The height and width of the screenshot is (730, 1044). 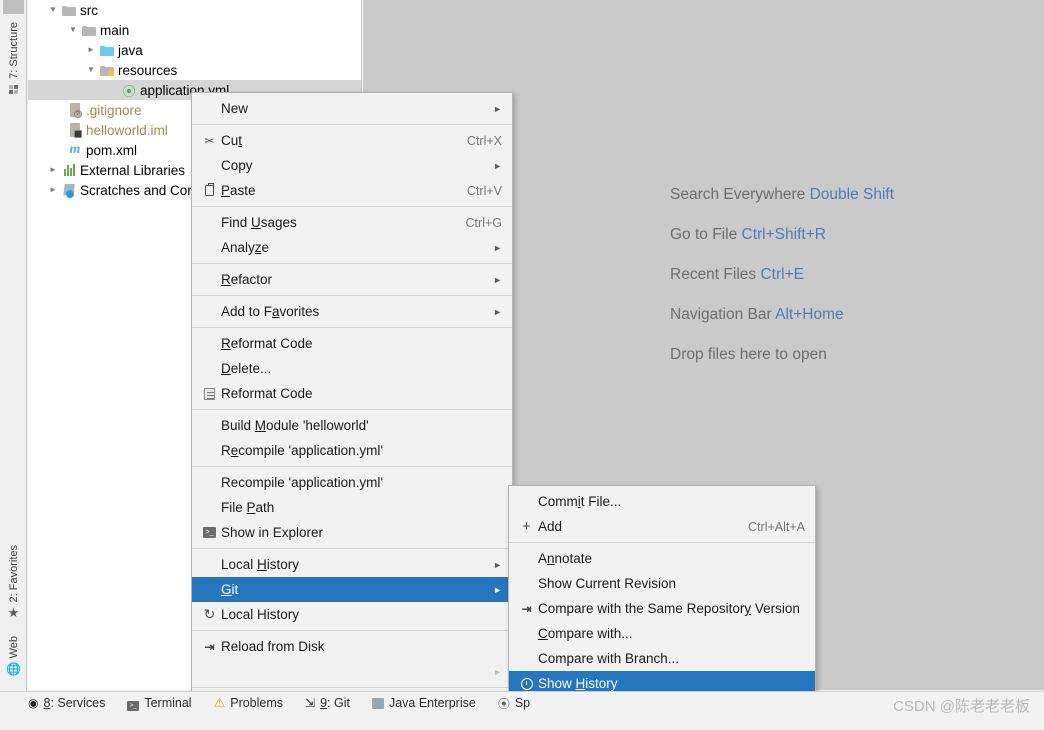 I want to click on tree-node-label: resources, so click(x=148, y=70).